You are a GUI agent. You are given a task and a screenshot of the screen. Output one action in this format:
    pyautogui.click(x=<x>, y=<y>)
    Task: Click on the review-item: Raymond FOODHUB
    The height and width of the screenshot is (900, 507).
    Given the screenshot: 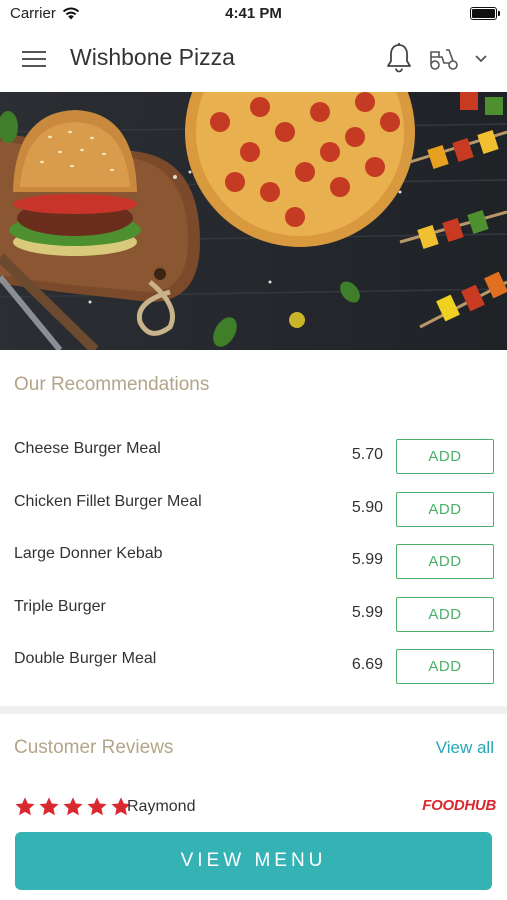 What is the action you would take?
    pyautogui.click(x=255, y=808)
    